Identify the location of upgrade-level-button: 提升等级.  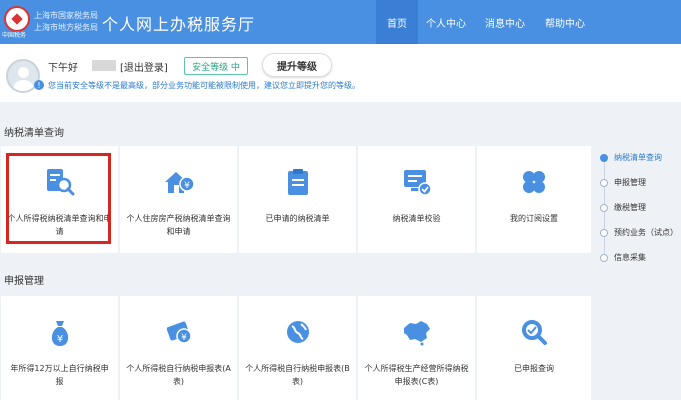
(297, 65).